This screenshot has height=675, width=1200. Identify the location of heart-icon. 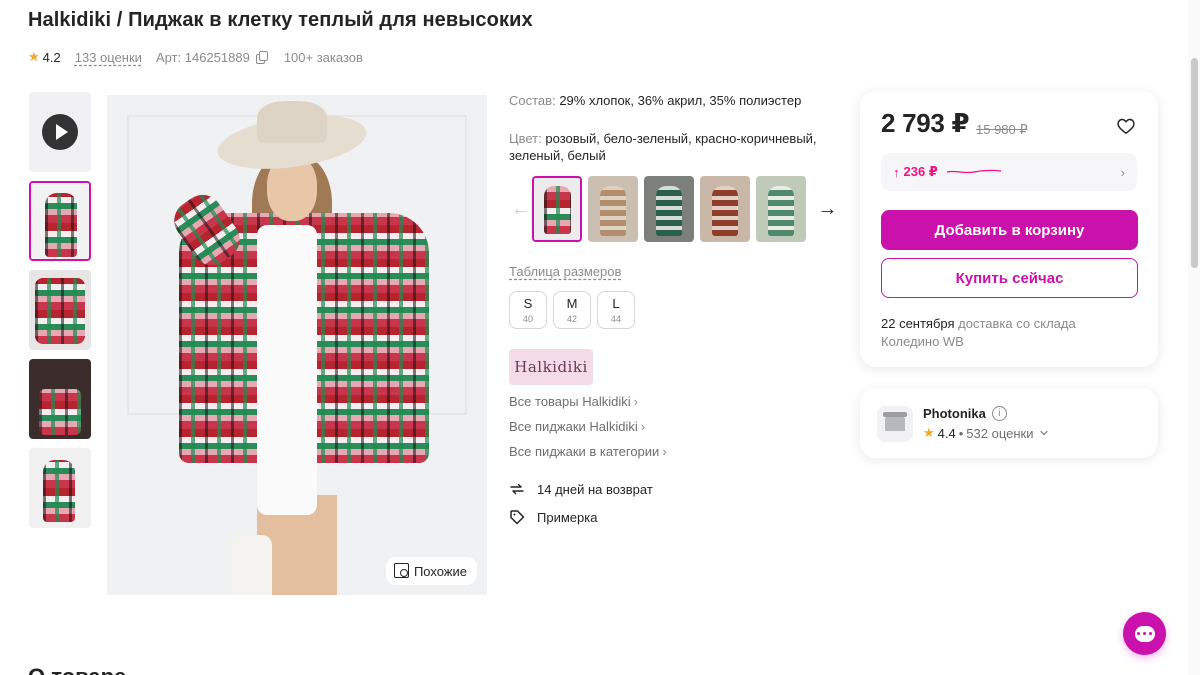
(1126, 126).